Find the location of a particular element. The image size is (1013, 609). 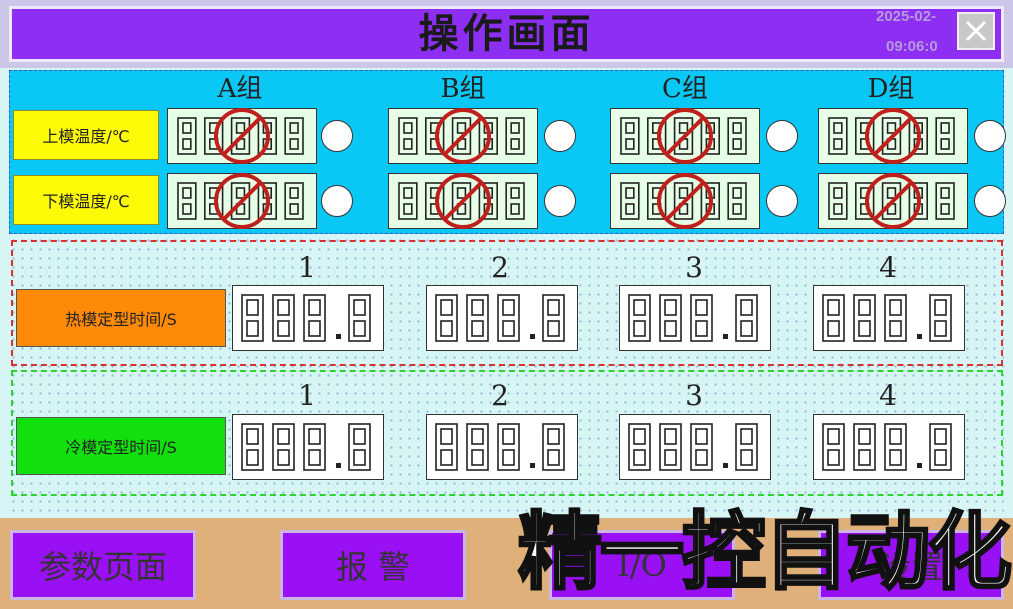

hot-col-4: 4 is located at coordinates (888, 267).